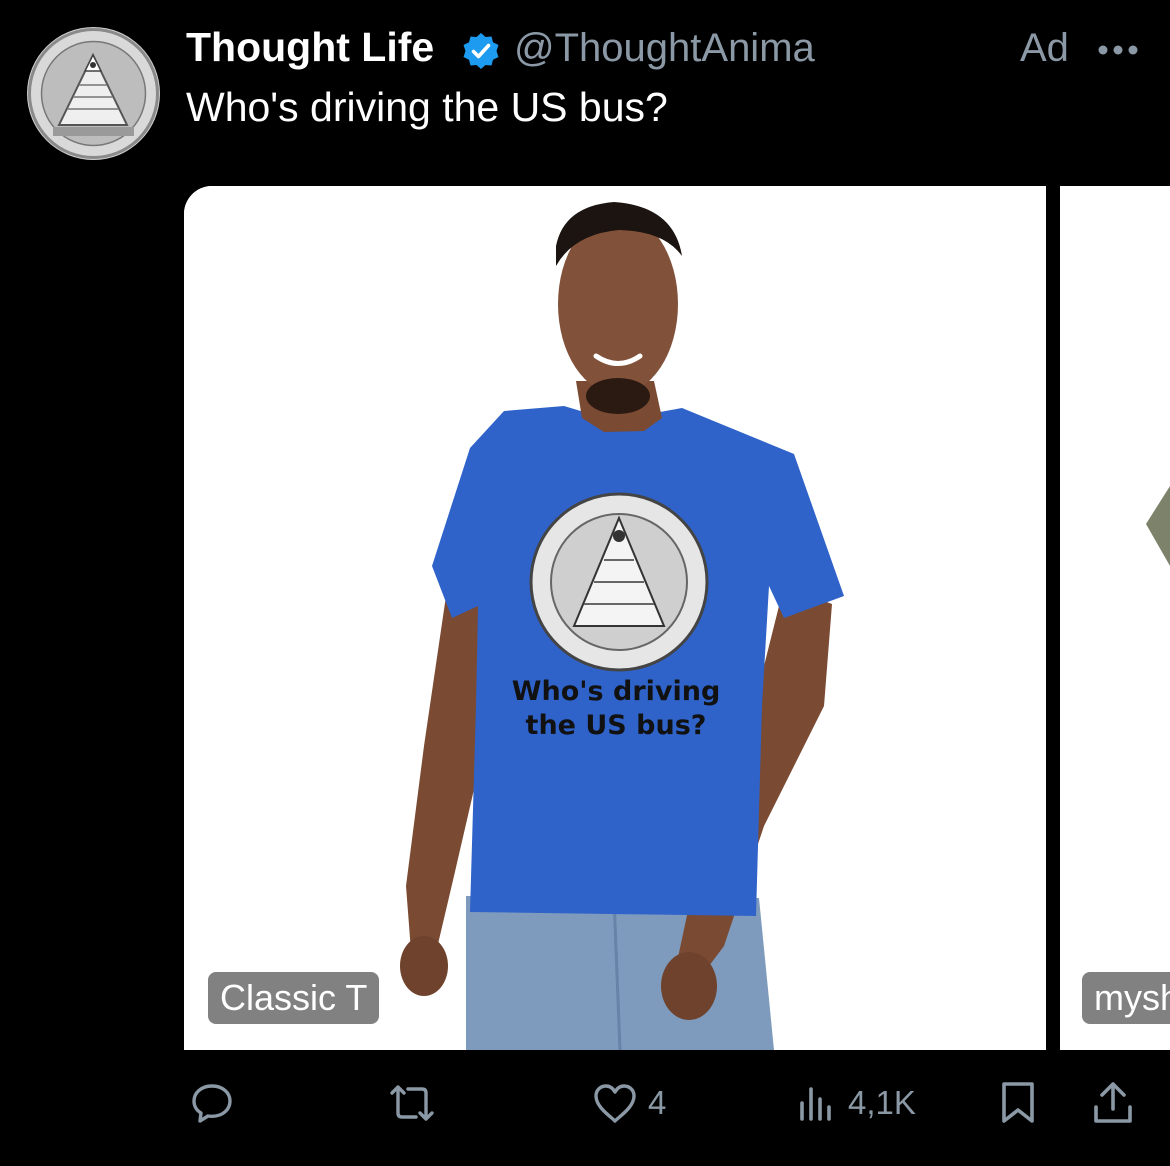 Image resolution: width=1170 pixels, height=1166 pixels. Describe the element at coordinates (481, 51) in the screenshot. I see `verified-badge-icon` at that location.